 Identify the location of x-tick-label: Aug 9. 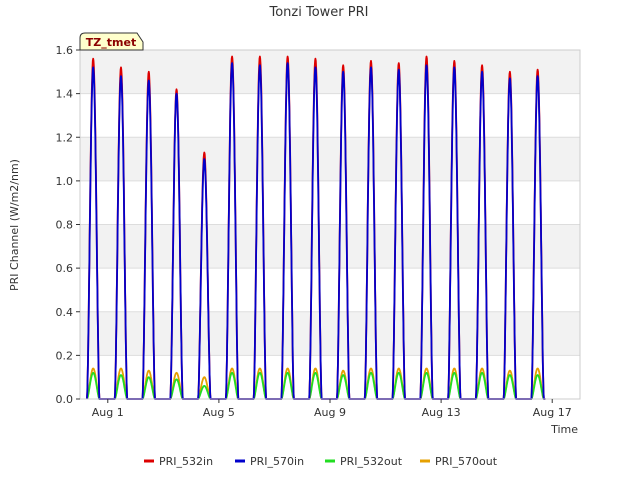
(330, 412).